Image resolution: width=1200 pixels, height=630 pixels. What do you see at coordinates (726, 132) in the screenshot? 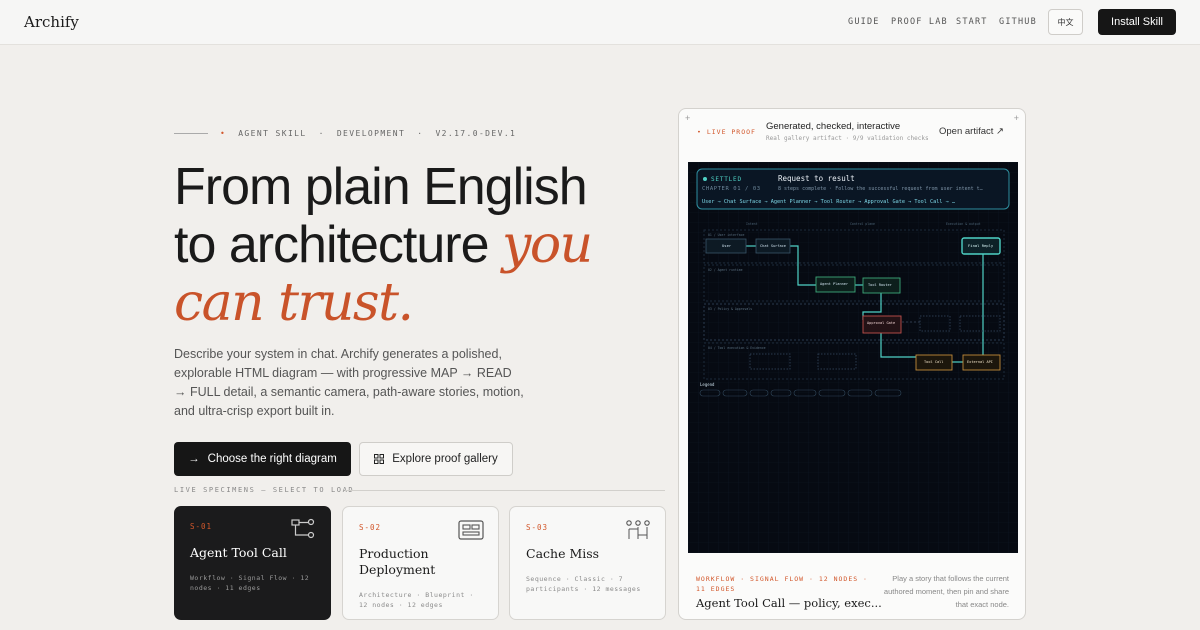
I see `live-proof-label: • LIVE PROOF` at bounding box center [726, 132].